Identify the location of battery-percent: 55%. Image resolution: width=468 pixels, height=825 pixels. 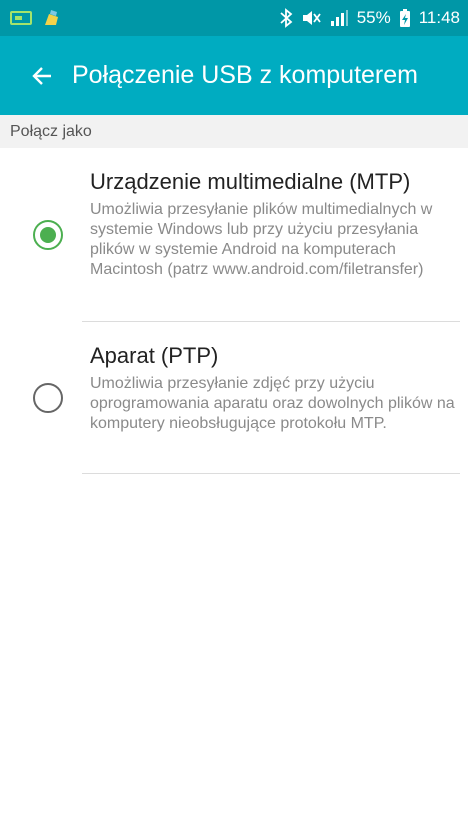
(373, 17).